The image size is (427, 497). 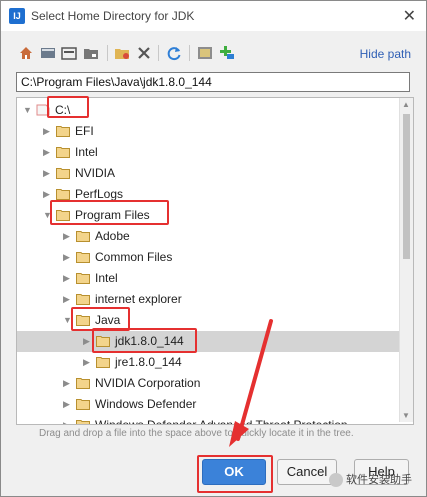 What do you see at coordinates (84, 131) in the screenshot?
I see `tree-row-label: EFI` at bounding box center [84, 131].